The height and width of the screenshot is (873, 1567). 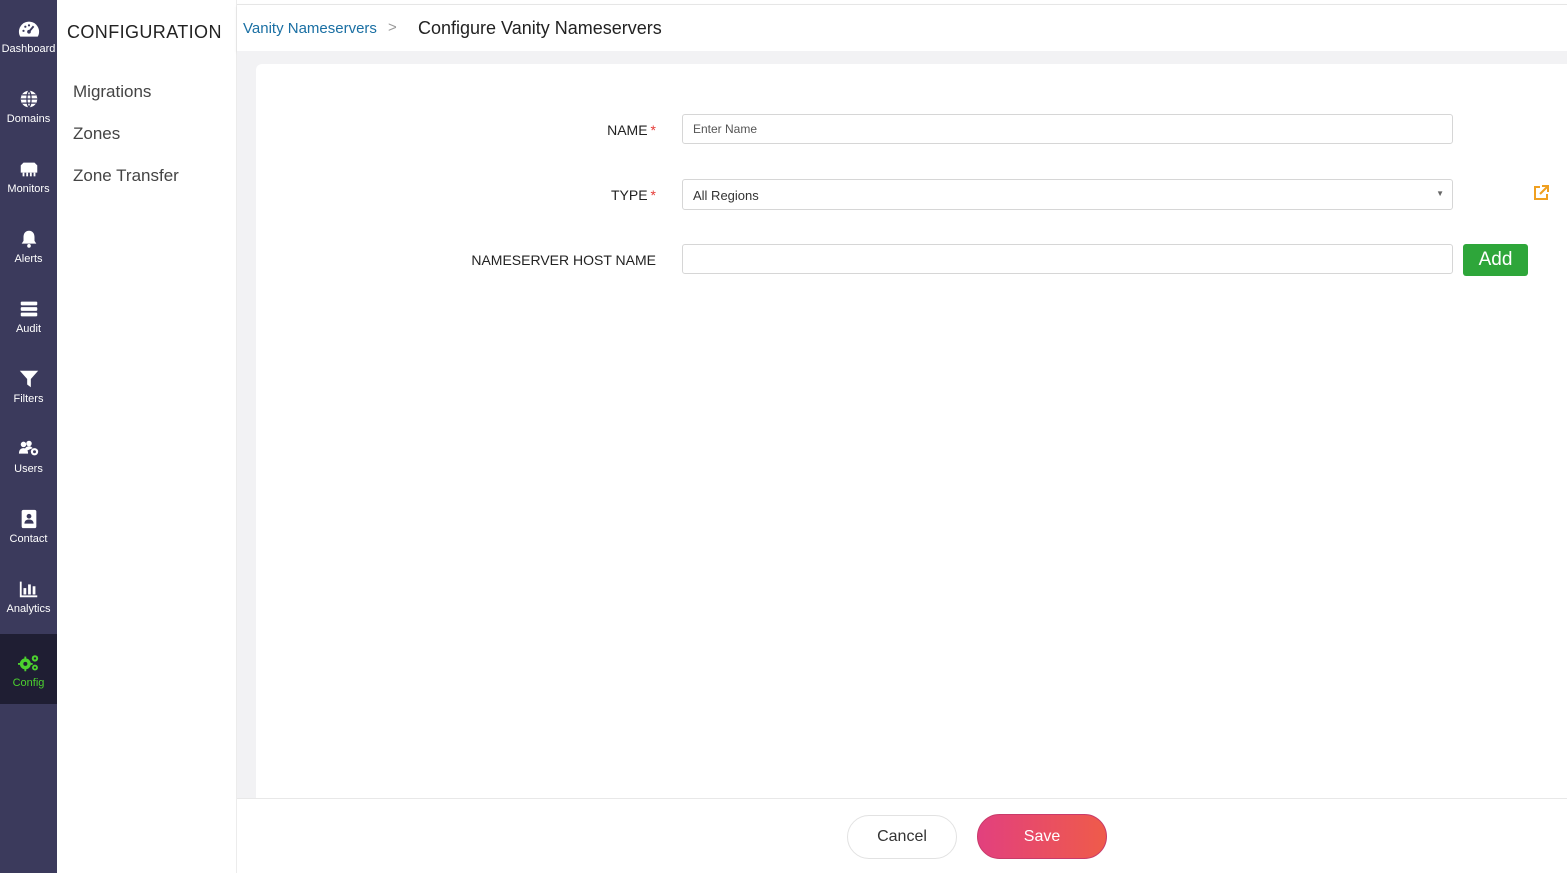 I want to click on list-icon, so click(x=28, y=309).